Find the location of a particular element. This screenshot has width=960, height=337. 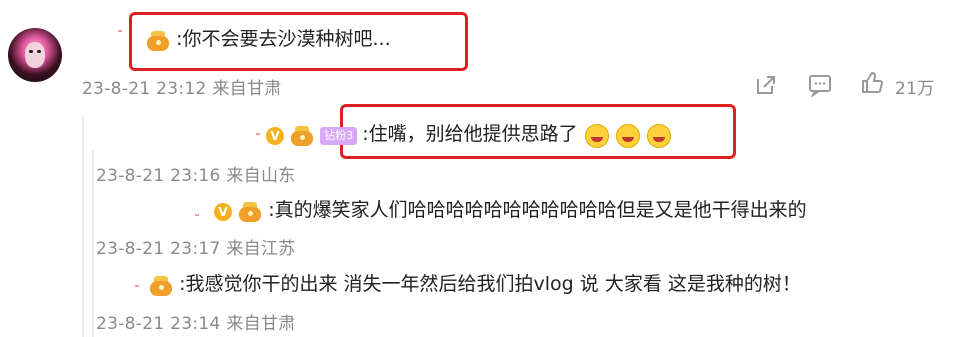

thread-line is located at coordinates (83, 226).